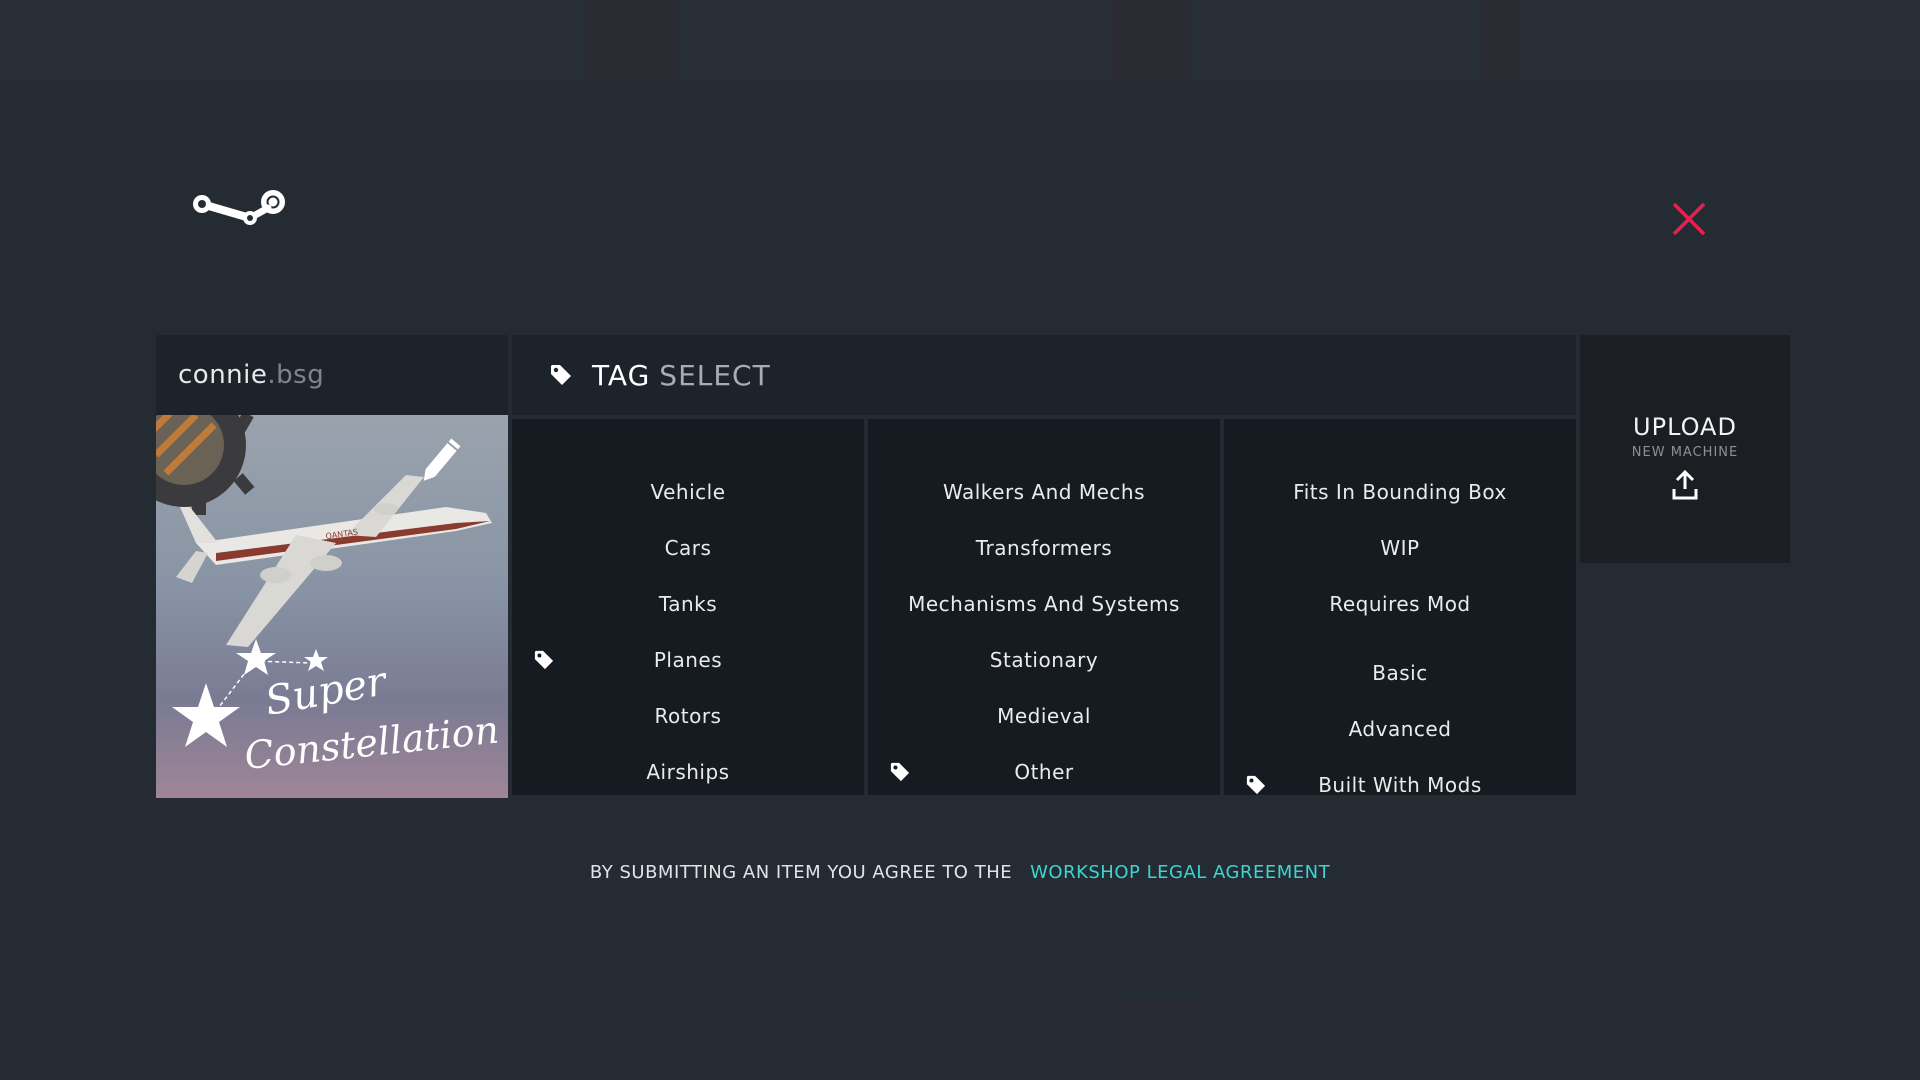  I want to click on tag-option-label: Requires Mod, so click(1400, 604).